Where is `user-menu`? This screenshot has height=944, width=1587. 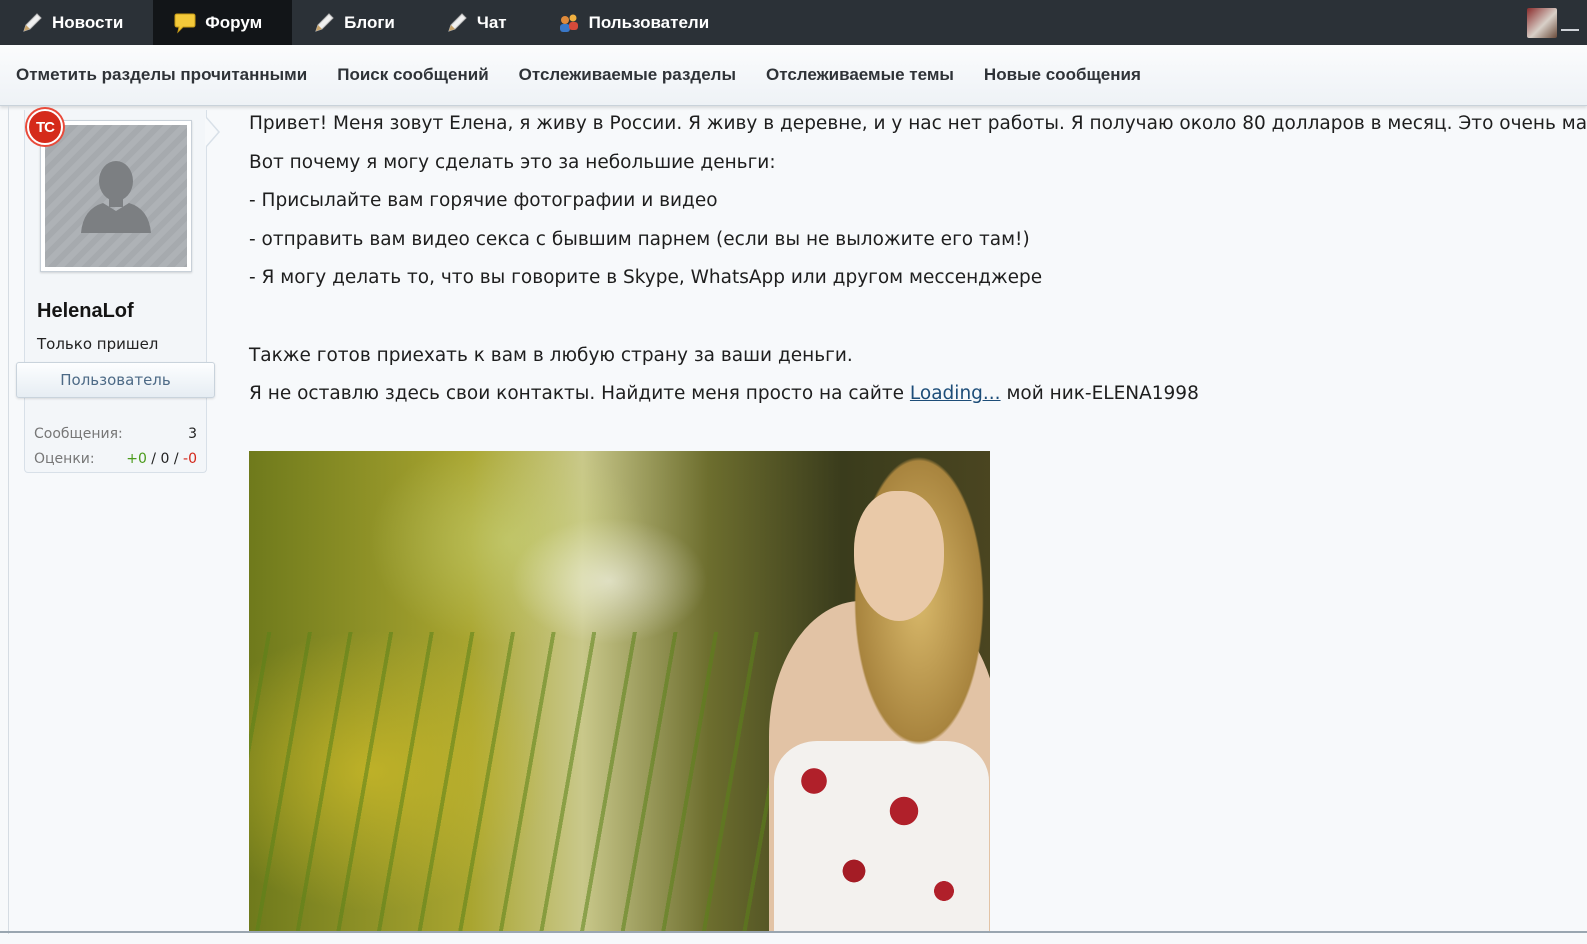 user-menu is located at coordinates (1557, 22).